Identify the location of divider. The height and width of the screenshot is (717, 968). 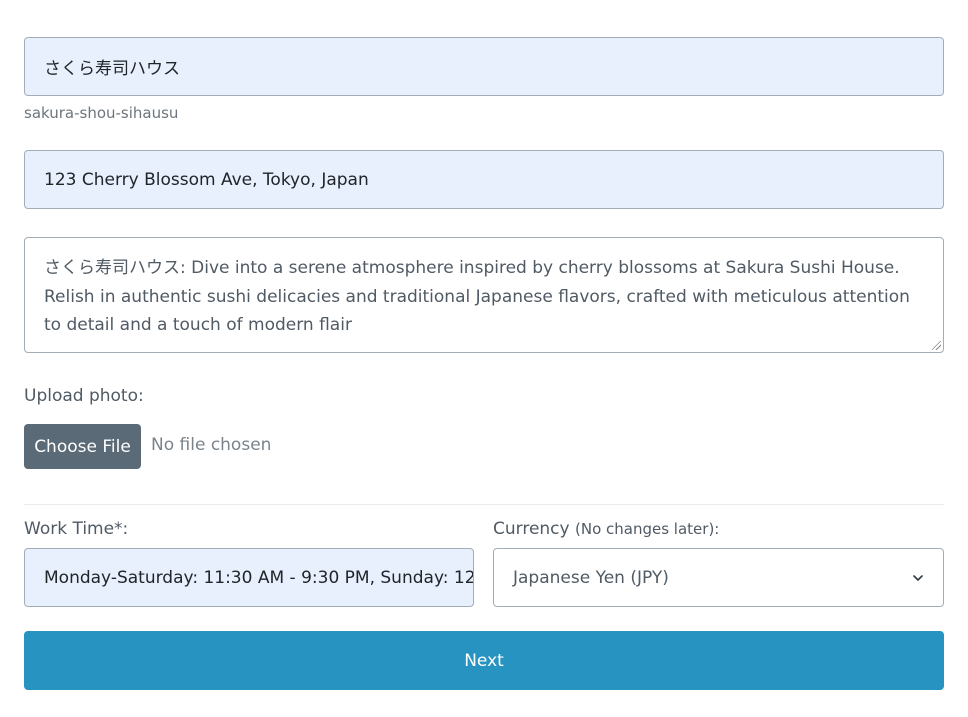
(484, 504).